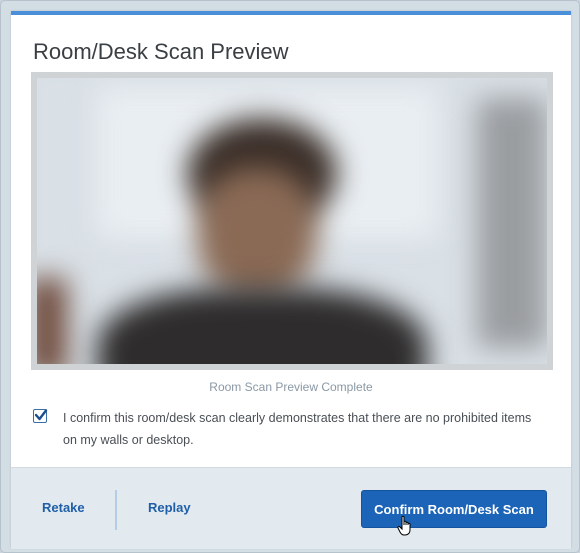  Describe the element at coordinates (404, 525) in the screenshot. I see `hand-cursor-icon` at that location.